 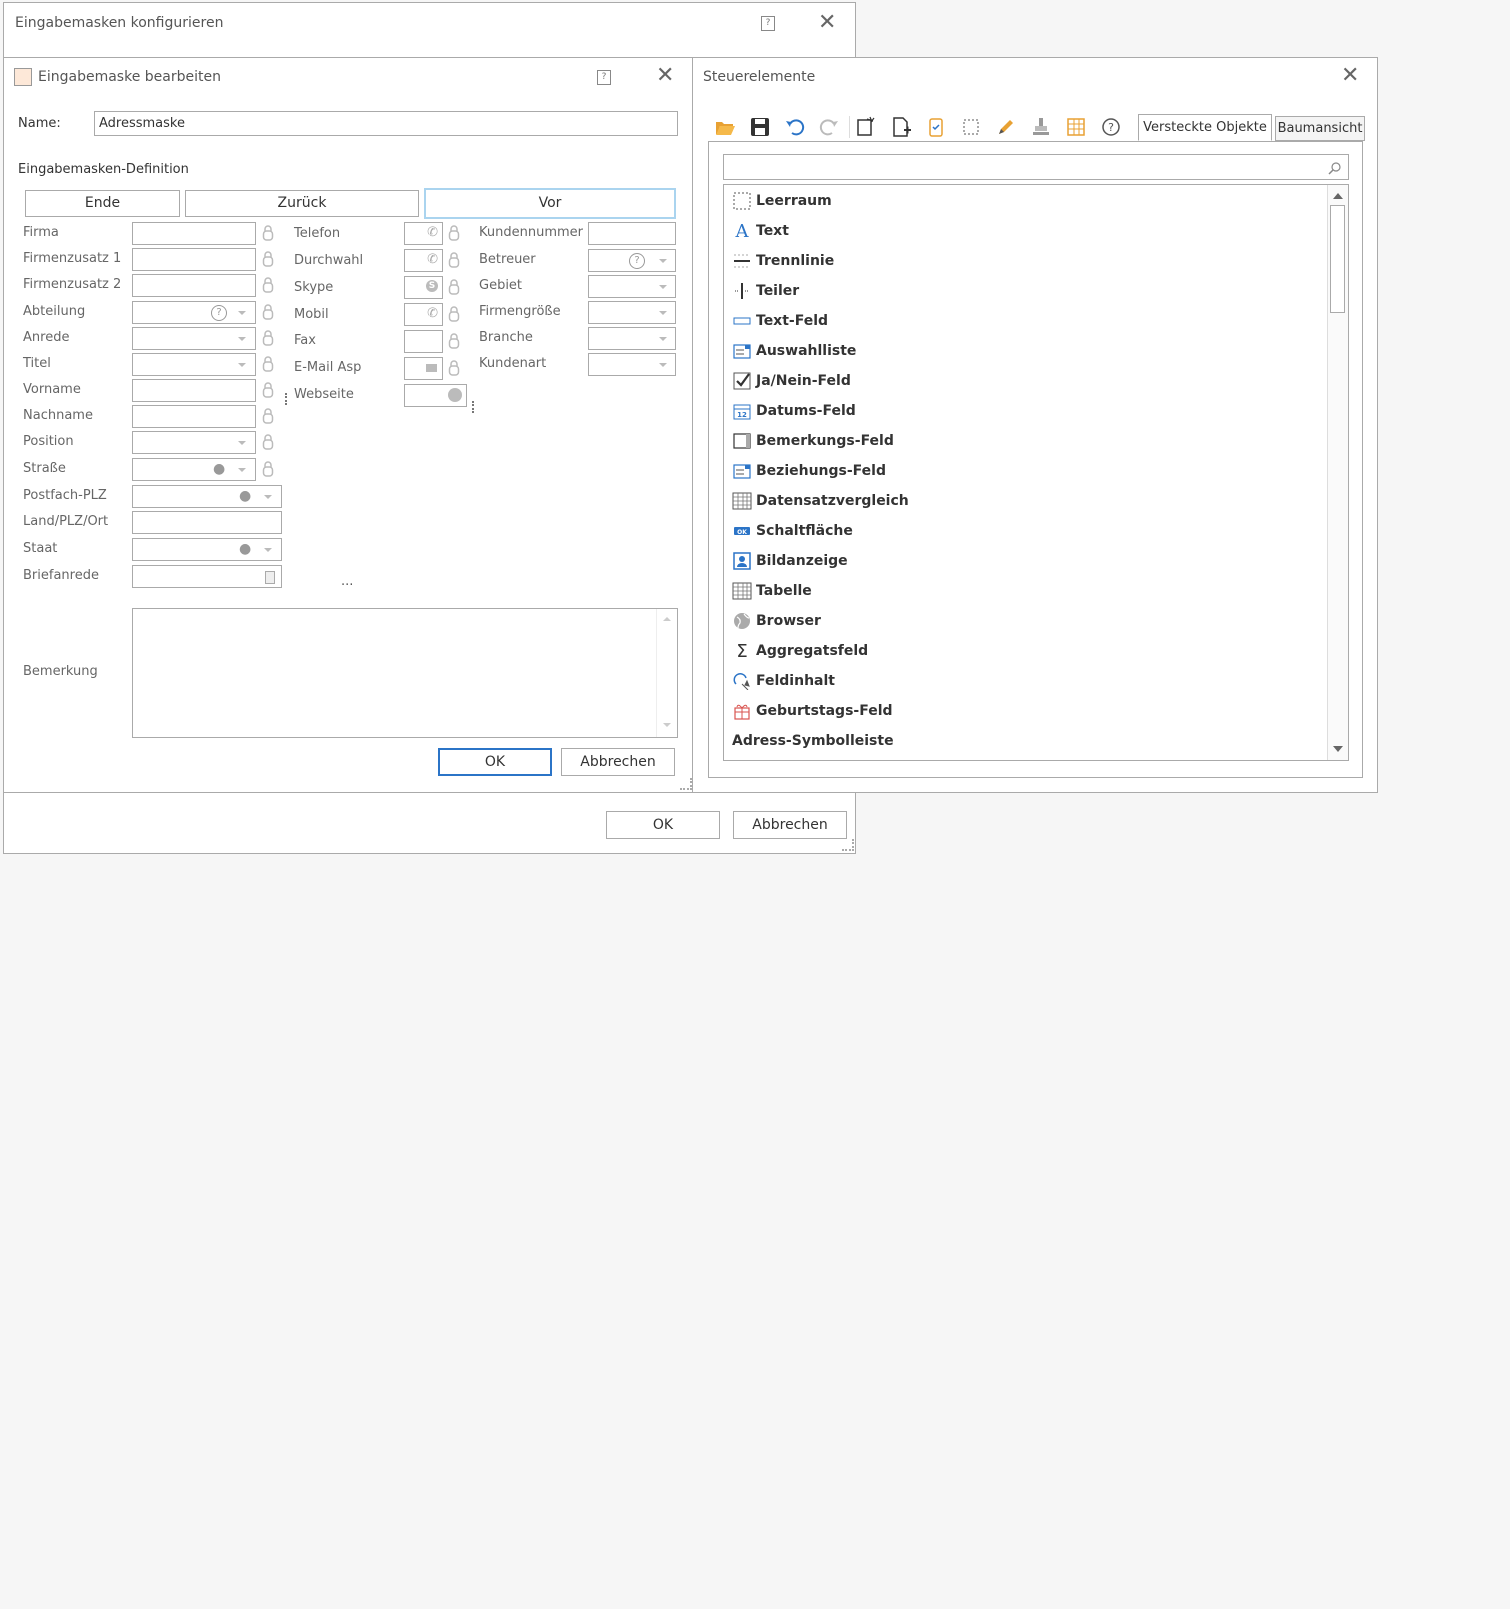 I want to click on list-item: Tabelle, so click(x=768, y=591).